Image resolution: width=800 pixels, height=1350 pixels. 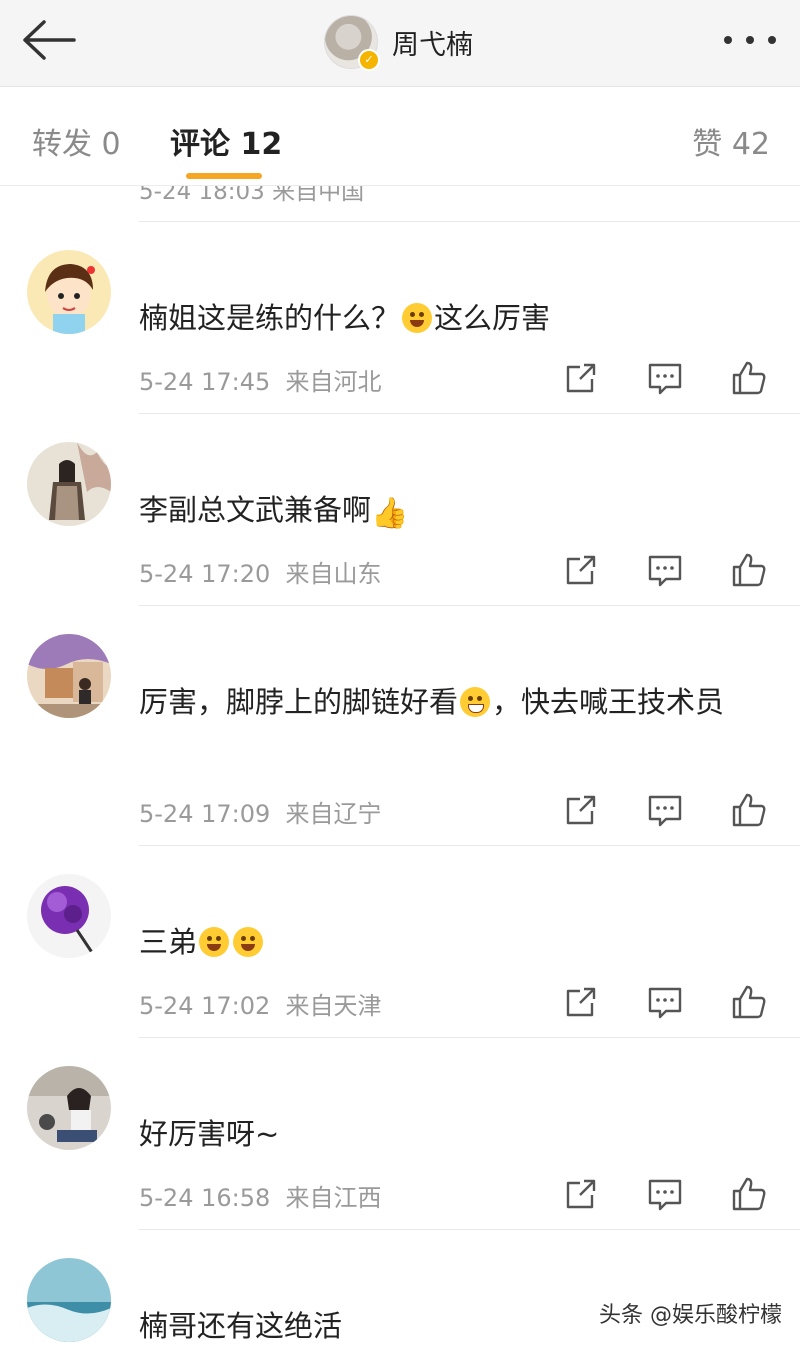 I want to click on comment-meta: 5-24 16:58 来自江西, so click(x=260, y=1195).